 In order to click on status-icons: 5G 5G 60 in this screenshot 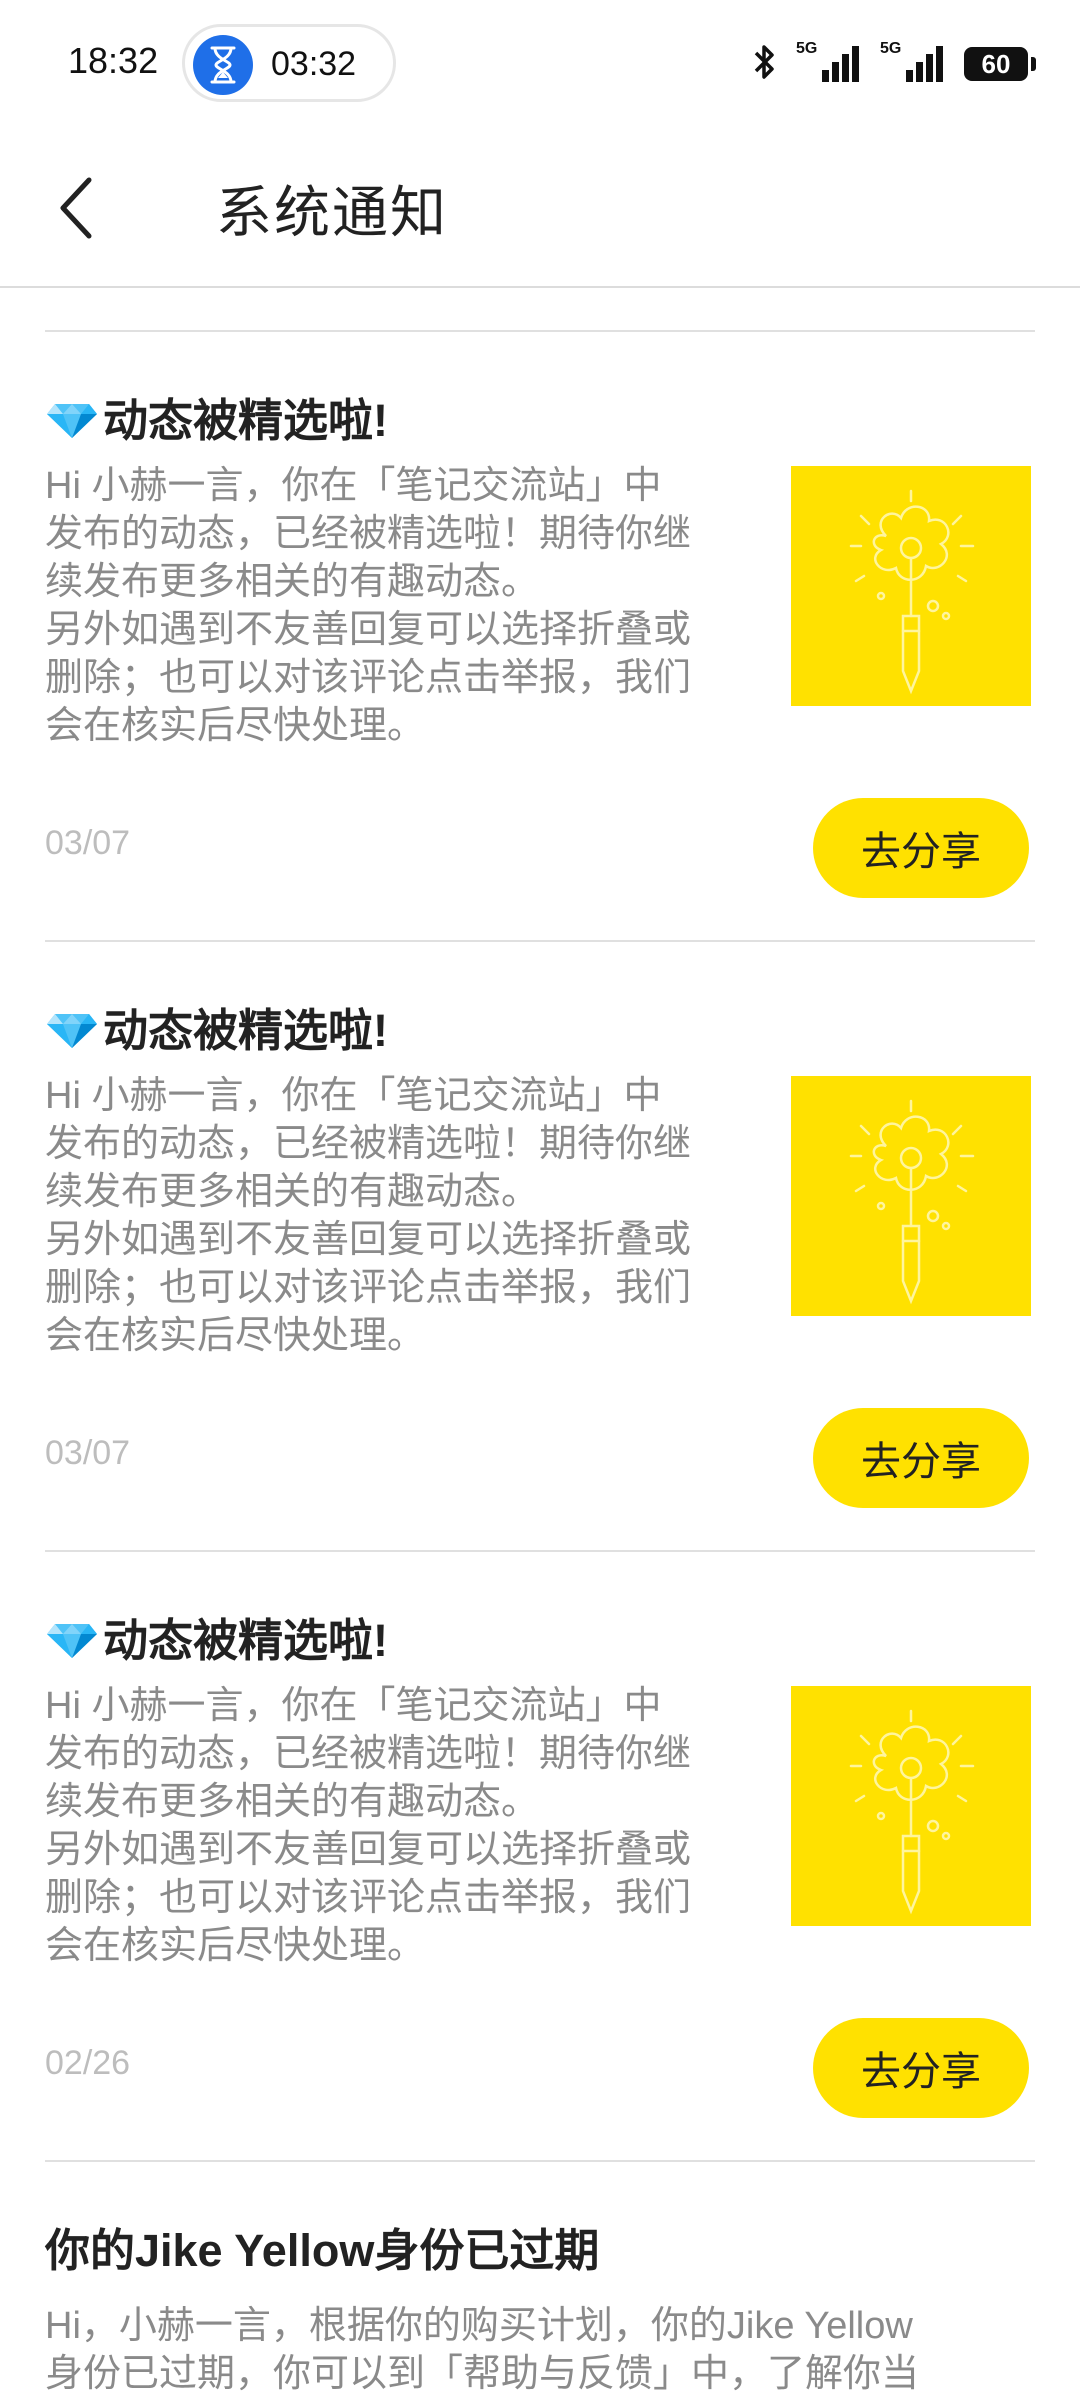, I will do `click(894, 64)`.